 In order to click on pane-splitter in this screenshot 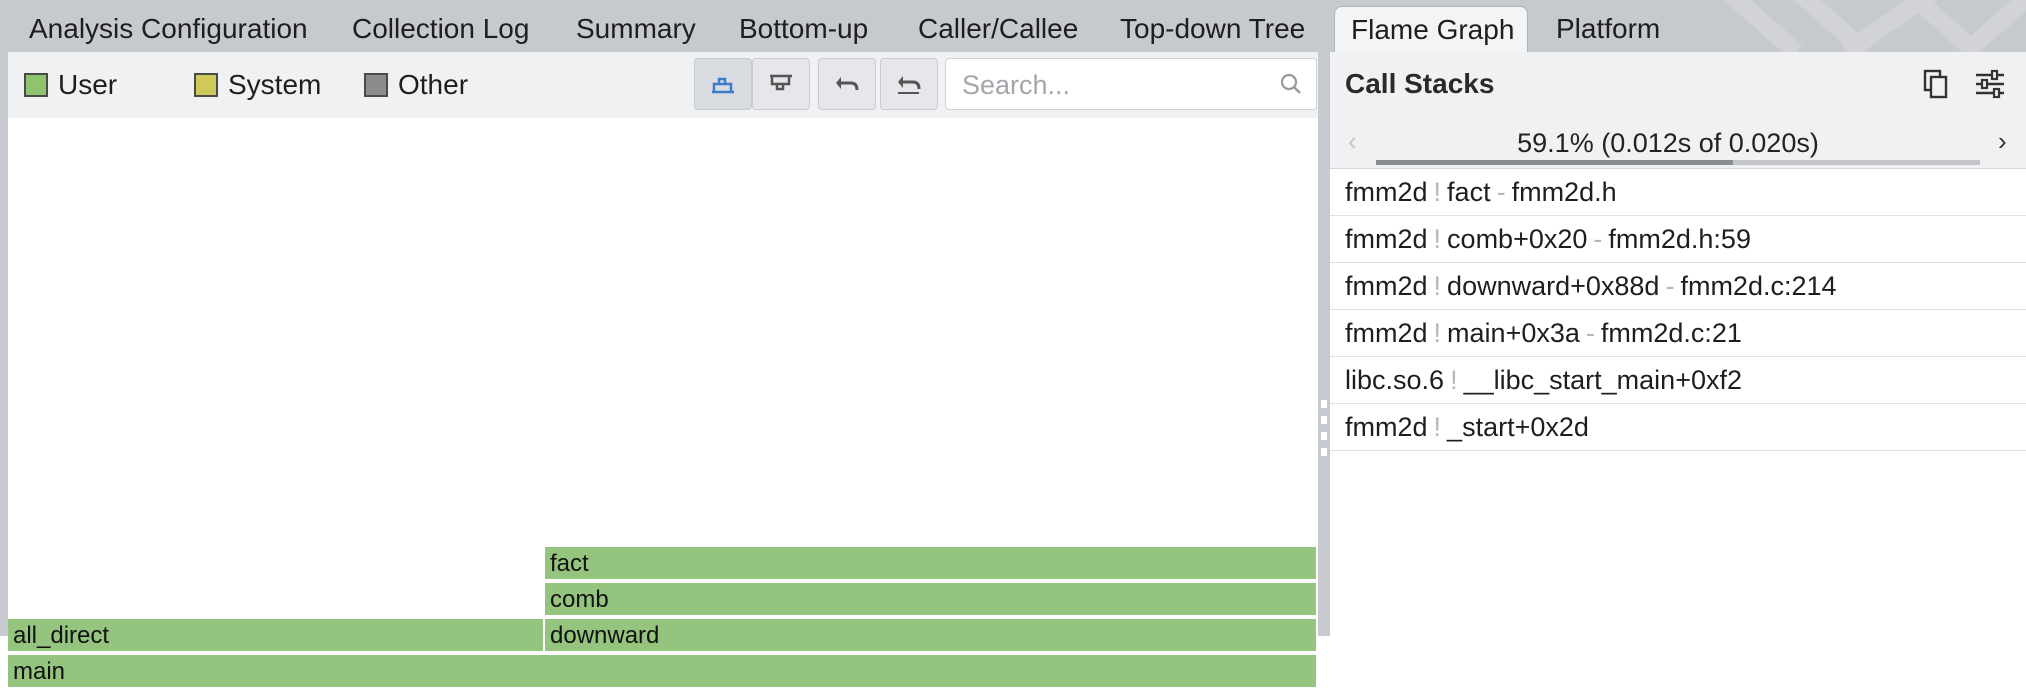, I will do `click(1324, 344)`.